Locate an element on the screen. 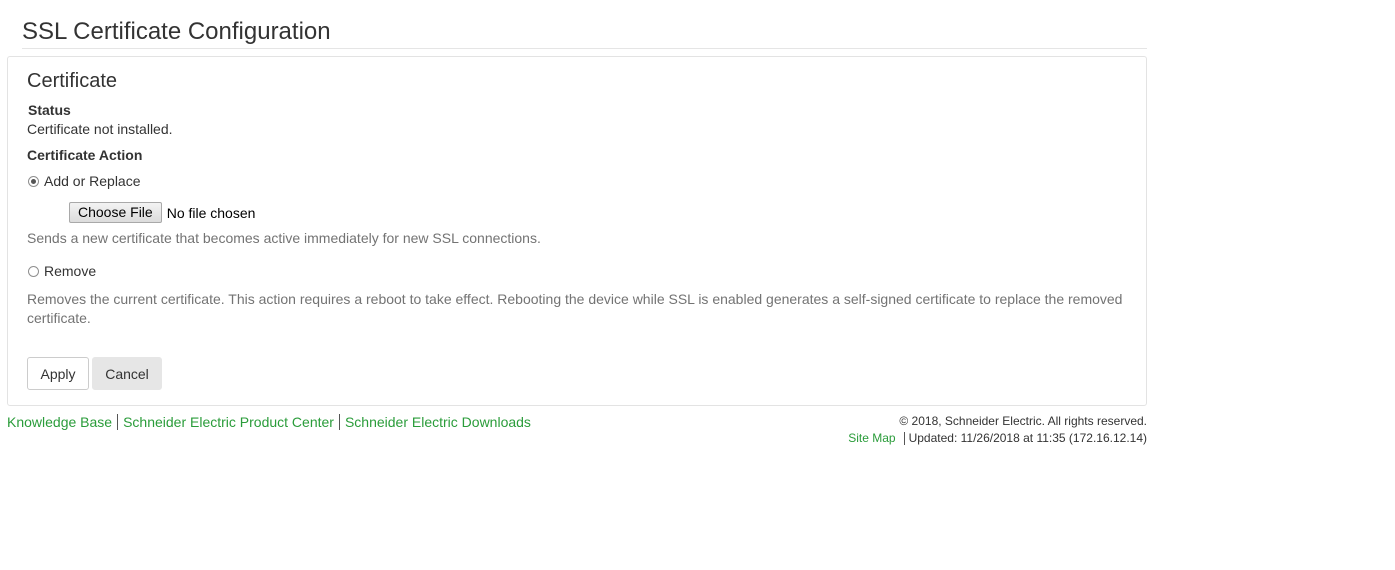  apply-button: Apply is located at coordinates (58, 373).